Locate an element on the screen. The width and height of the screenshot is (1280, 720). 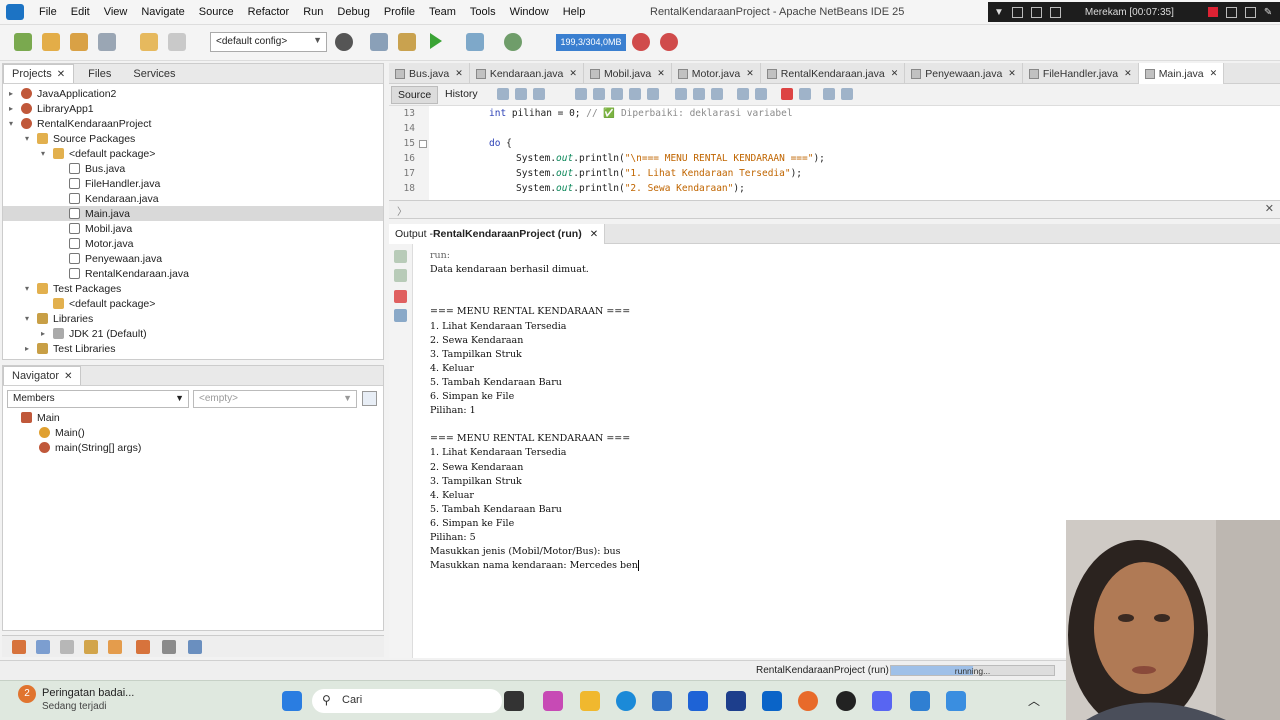
hierarchy-icon is located at coordinates (143, 647).